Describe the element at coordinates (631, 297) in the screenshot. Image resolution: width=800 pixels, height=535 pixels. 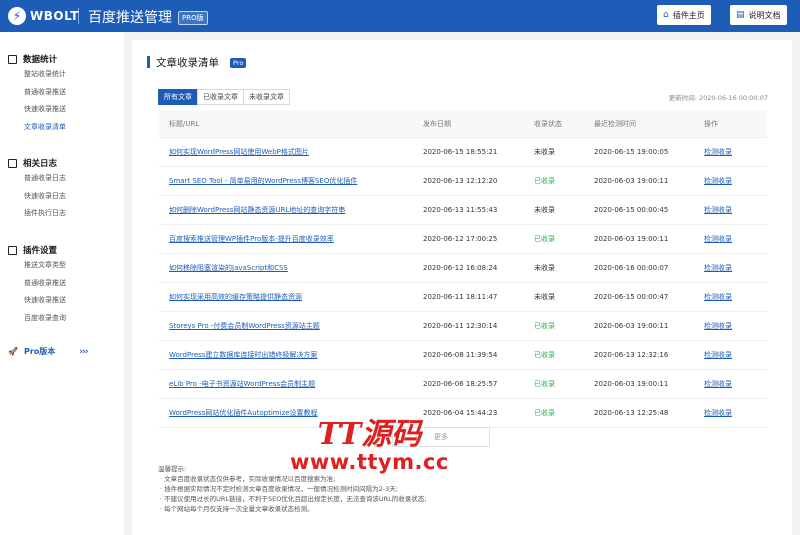
I see `last-check-time: 2020-06-15 00:00:47` at that location.